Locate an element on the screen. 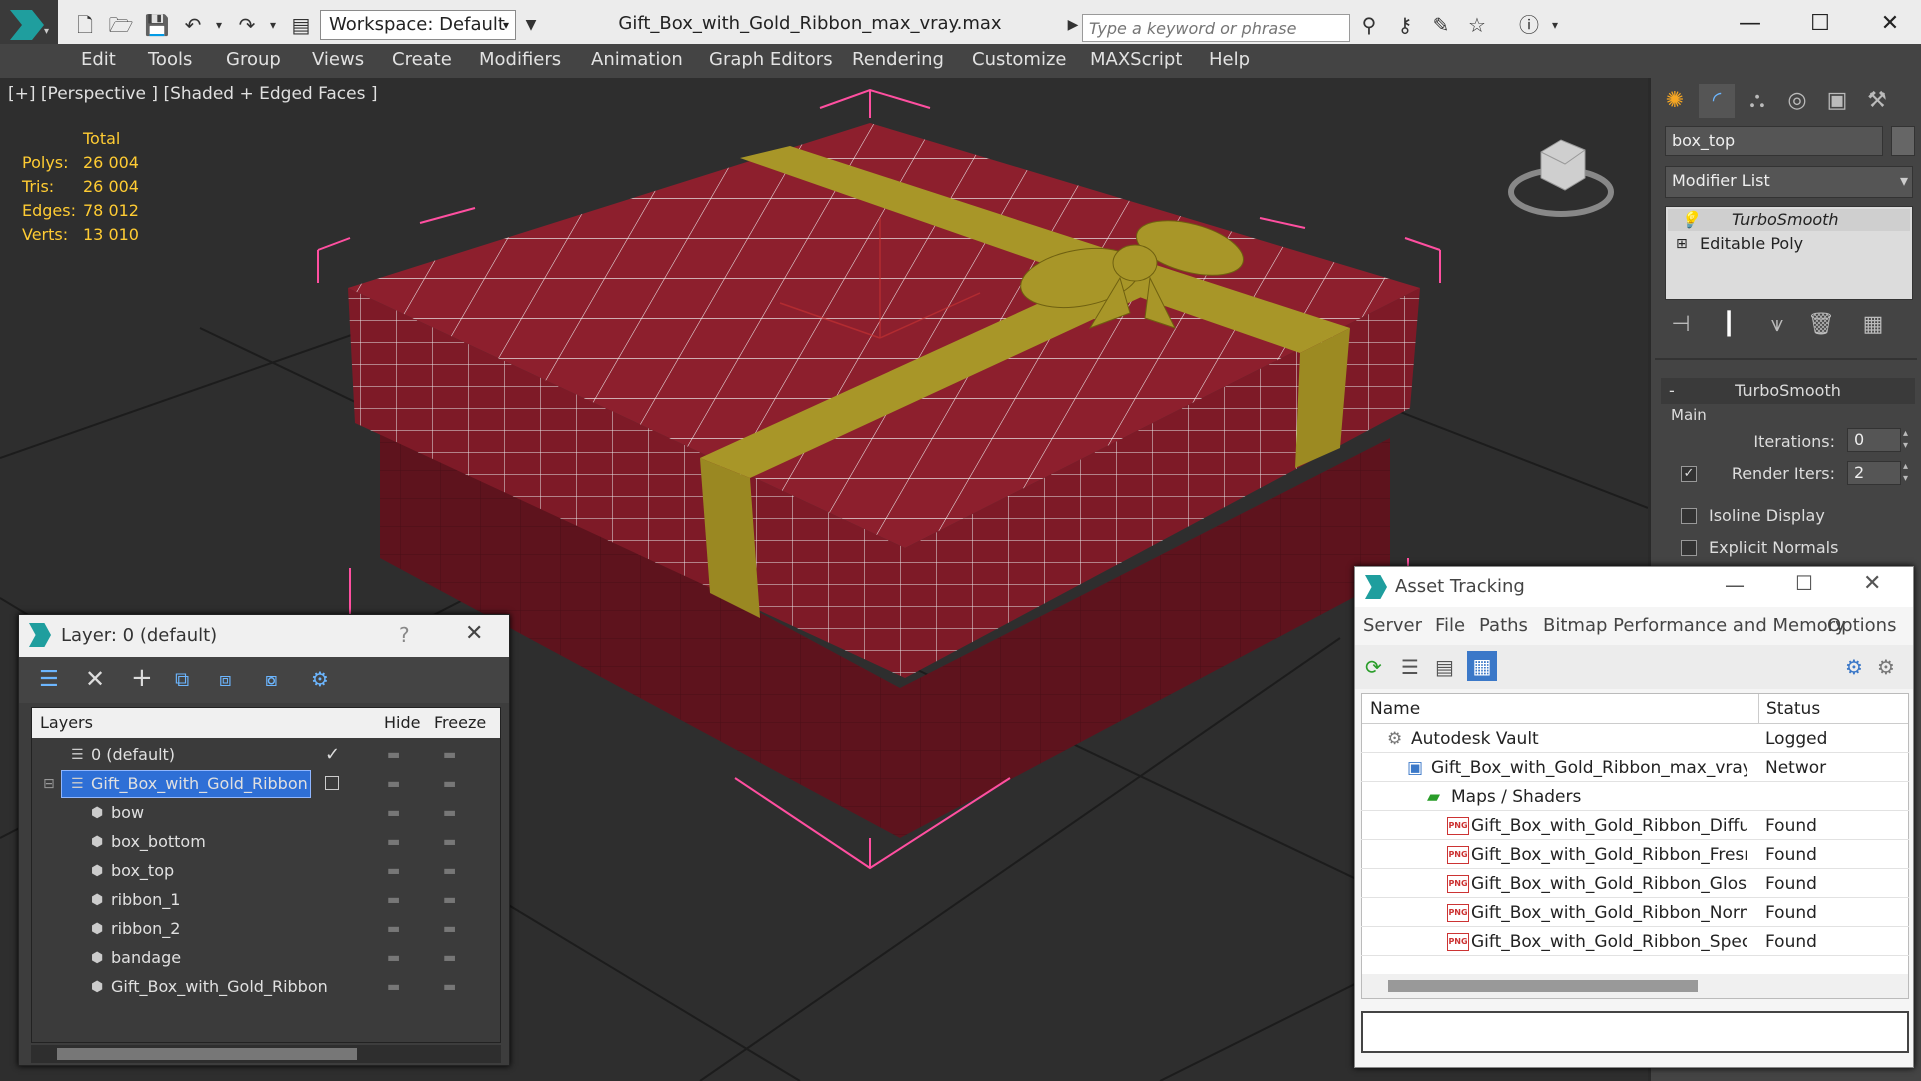 This screenshot has width=1921, height=1081. list-view-icon: ☰ is located at coordinates (1410, 667).